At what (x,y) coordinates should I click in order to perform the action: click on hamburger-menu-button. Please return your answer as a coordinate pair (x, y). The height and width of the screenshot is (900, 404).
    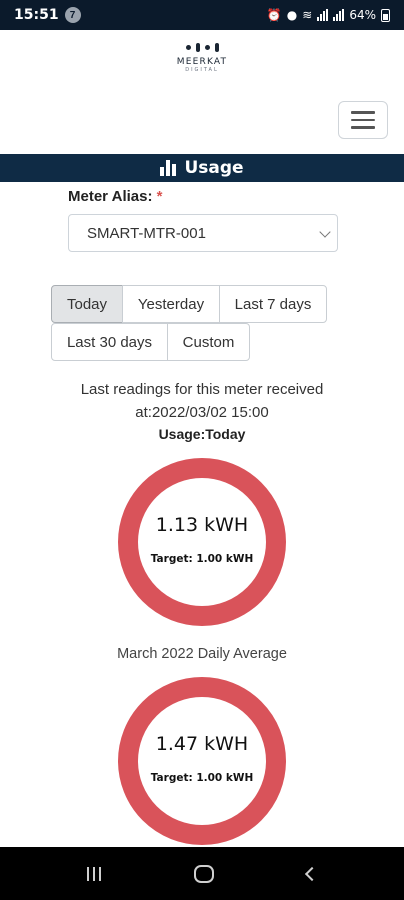
    Looking at the image, I should click on (363, 120).